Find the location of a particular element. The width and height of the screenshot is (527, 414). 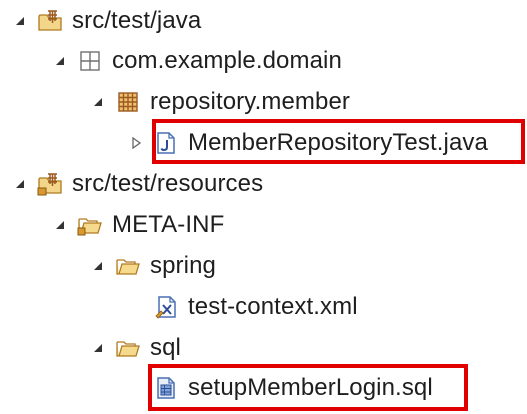

tree-item-label: META-INF is located at coordinates (168, 224).